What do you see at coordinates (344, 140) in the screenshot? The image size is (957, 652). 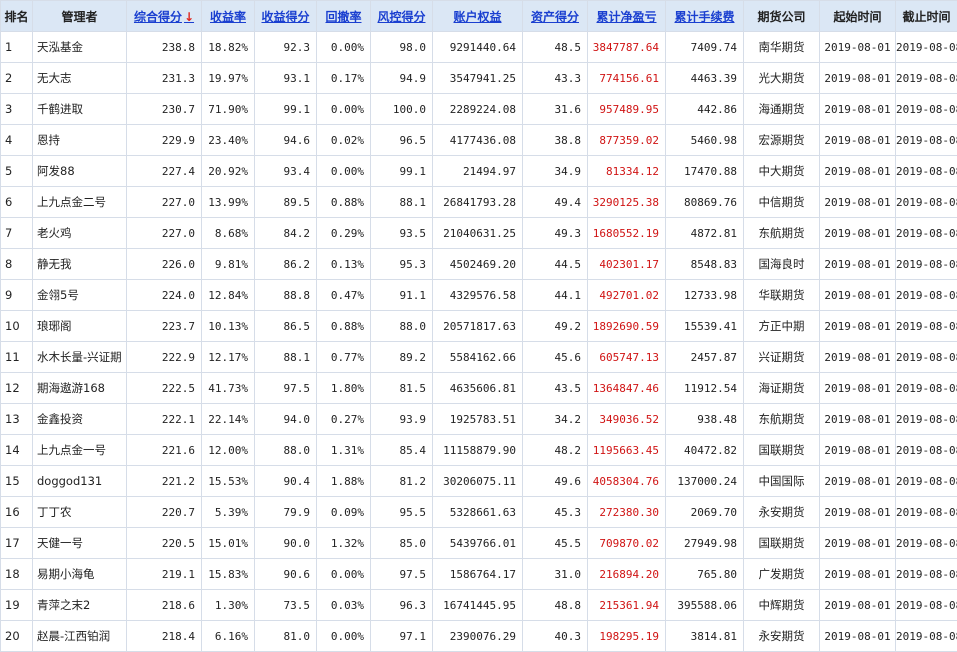 I see `drawdown-cell: 0.02%` at bounding box center [344, 140].